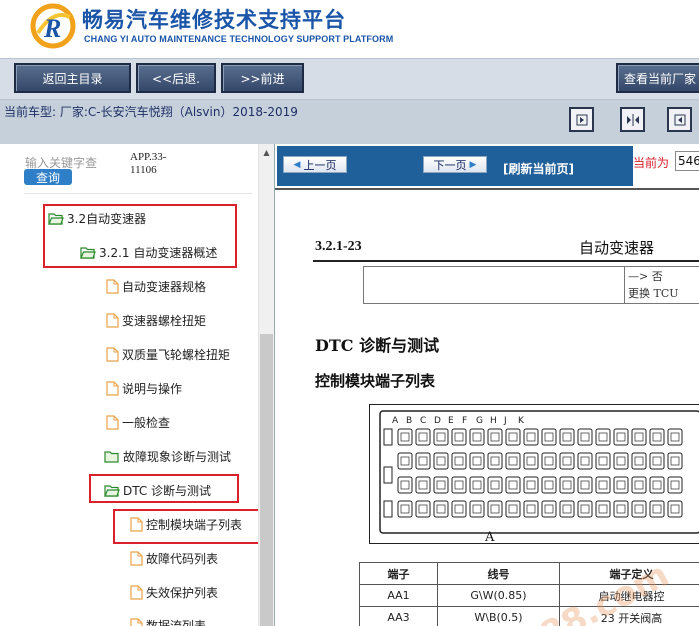  What do you see at coordinates (112, 456) in the screenshot?
I see `folder-icon` at bounding box center [112, 456].